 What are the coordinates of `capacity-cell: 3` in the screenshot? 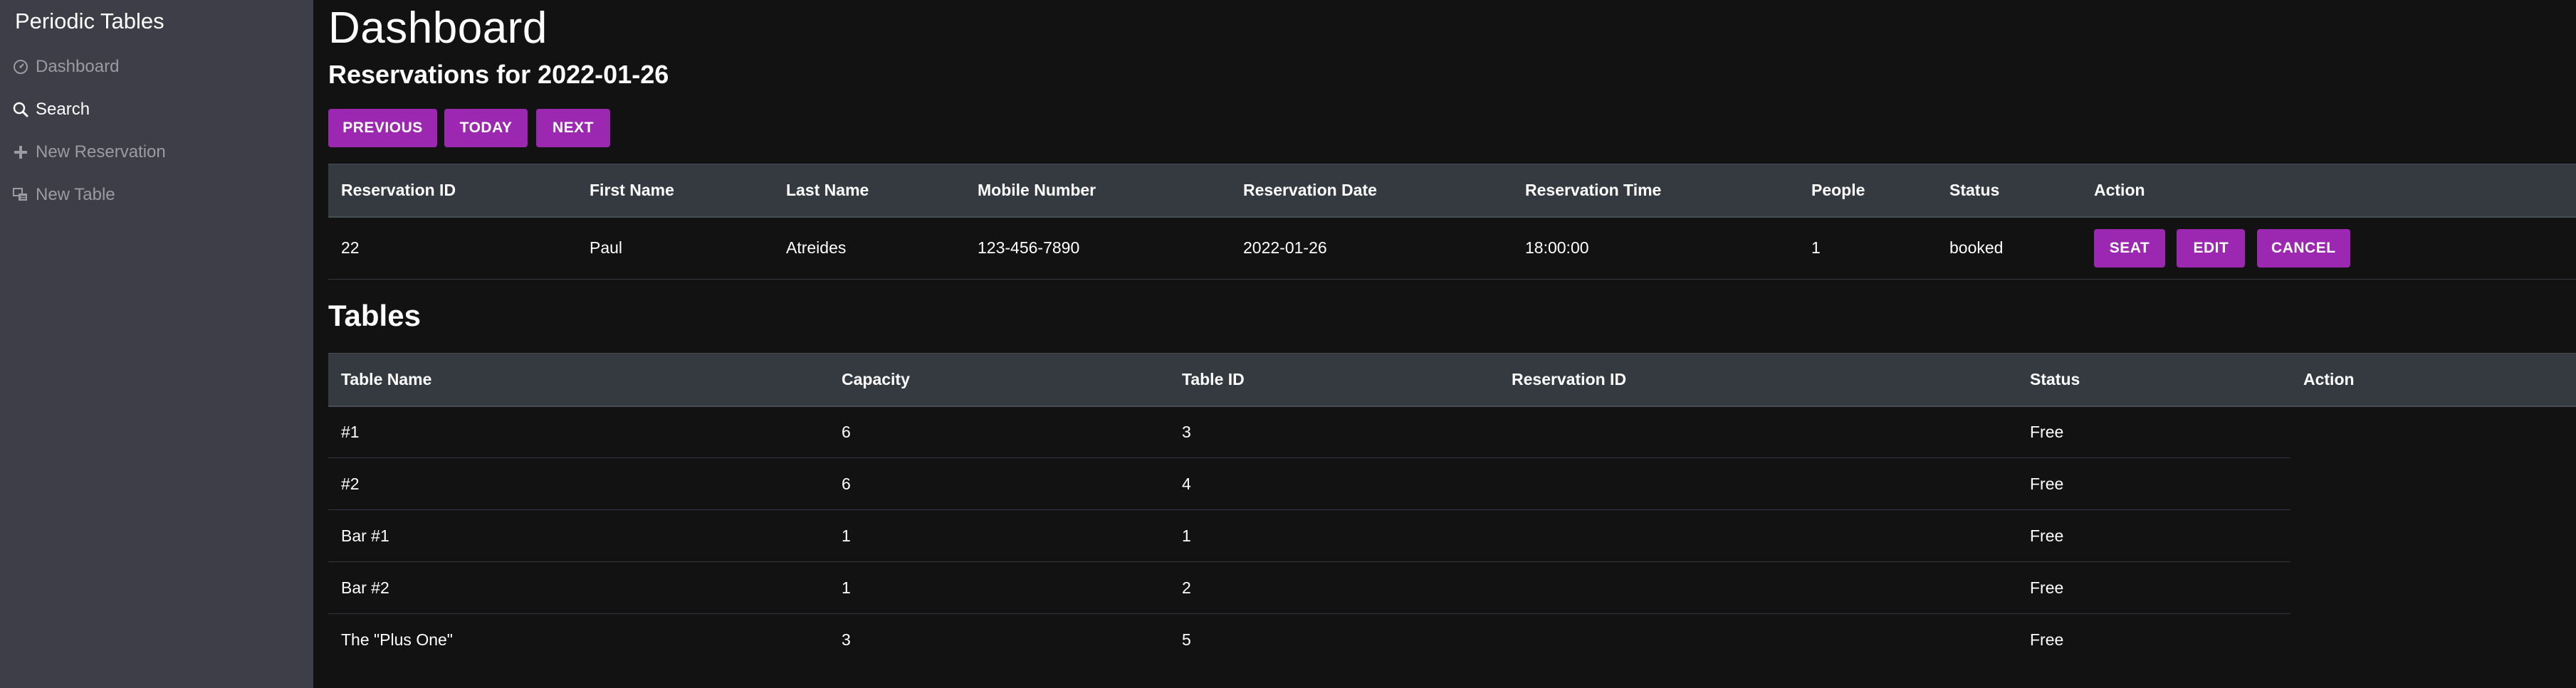 It's located at (846, 639).